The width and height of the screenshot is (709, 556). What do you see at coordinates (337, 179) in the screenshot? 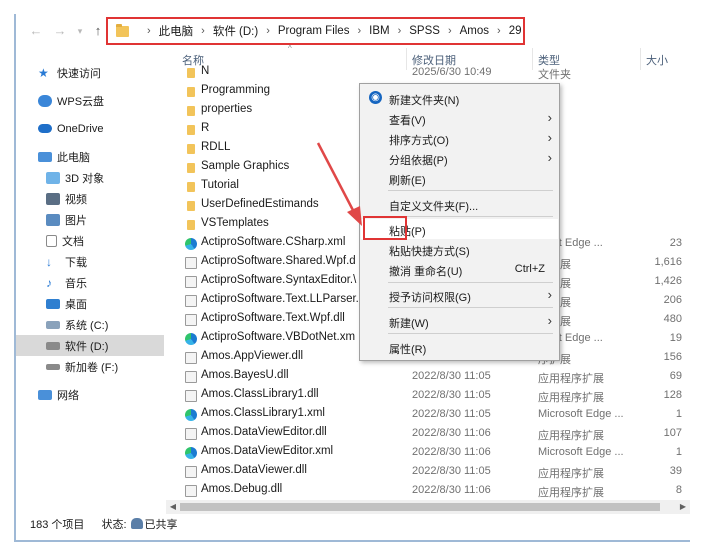
I see `arrow-shaft` at bounding box center [337, 179].